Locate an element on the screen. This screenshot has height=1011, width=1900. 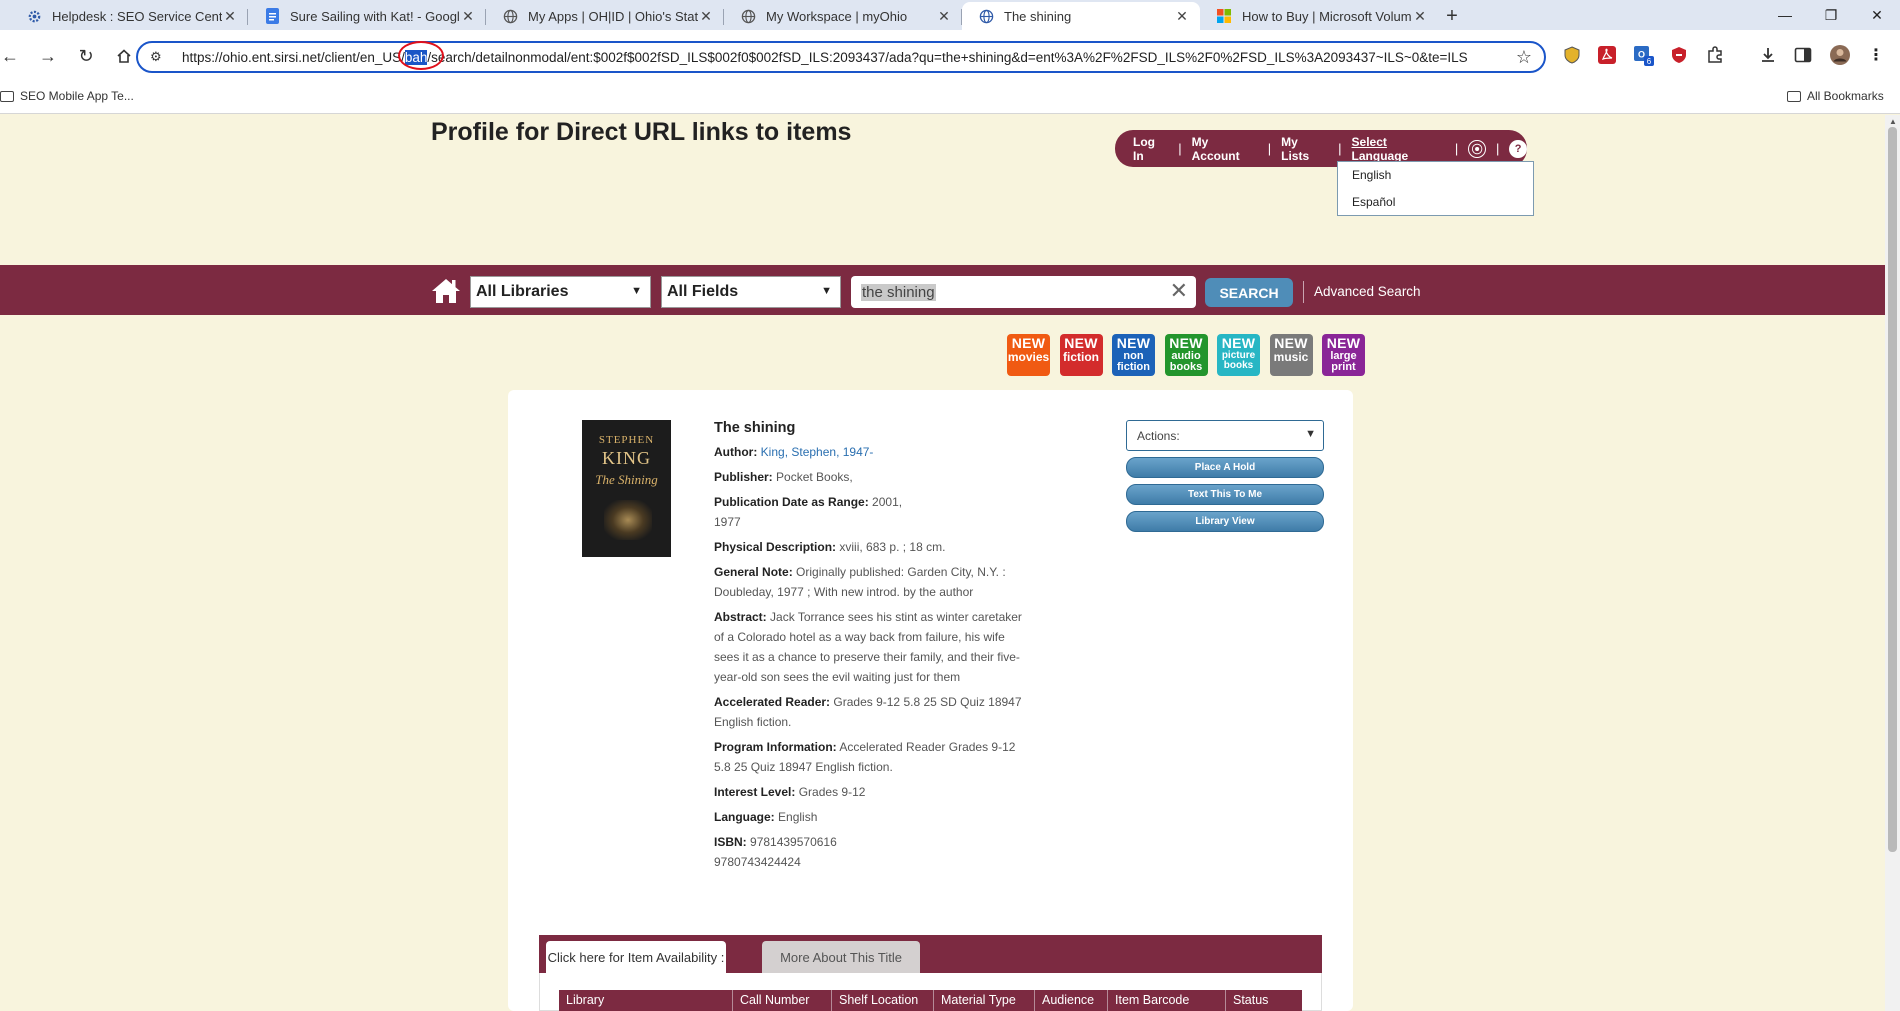
search-button: SEARCH is located at coordinates (1249, 292).